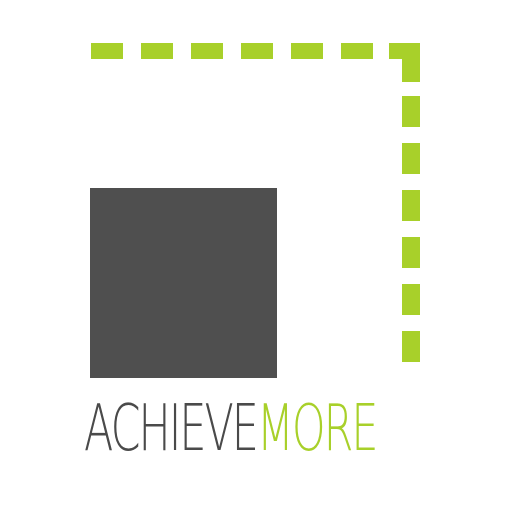 The image size is (512, 512). I want to click on brand-name-part-1: ACHIEVE, so click(171, 429).